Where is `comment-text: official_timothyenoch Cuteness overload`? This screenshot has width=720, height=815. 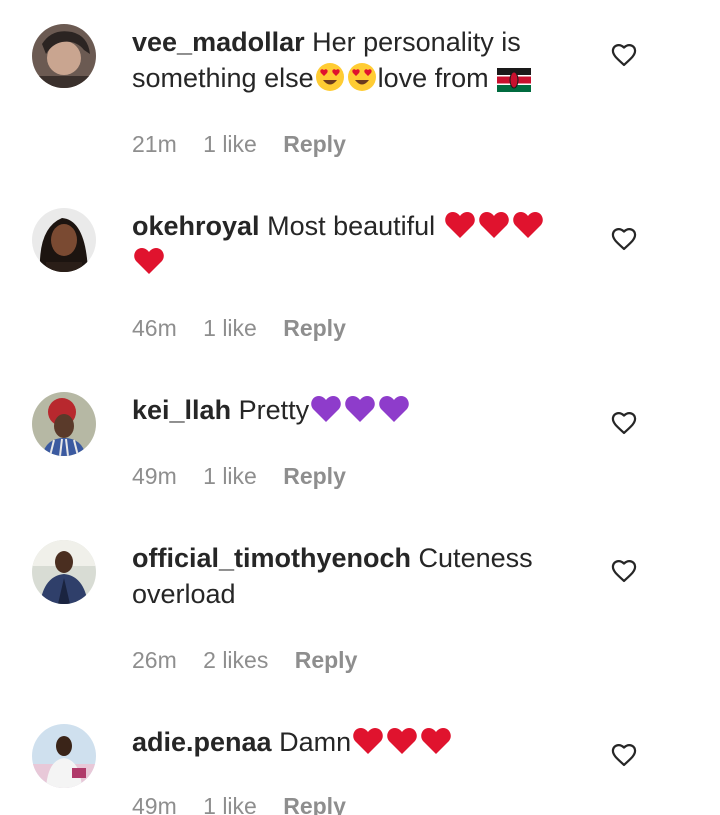 comment-text: official_timothyenoch Cuteness overload is located at coordinates (352, 576).